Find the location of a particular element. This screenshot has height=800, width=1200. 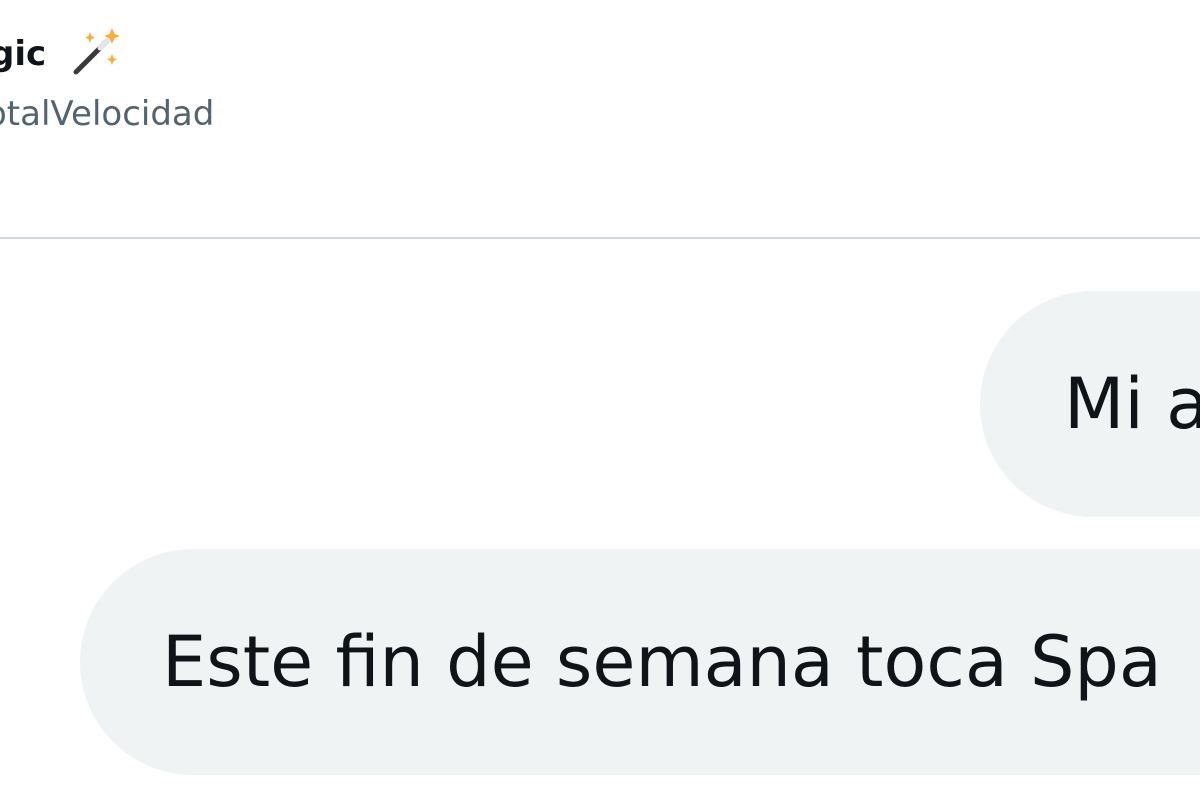

message-text: Mi a is located at coordinates (1132, 404).